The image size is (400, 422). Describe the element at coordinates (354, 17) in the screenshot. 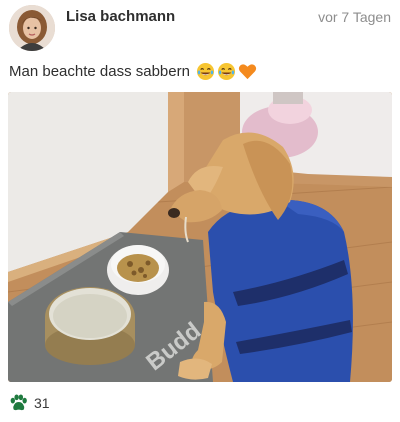

I see `post-timestamp: vor 7 Tagen` at that location.